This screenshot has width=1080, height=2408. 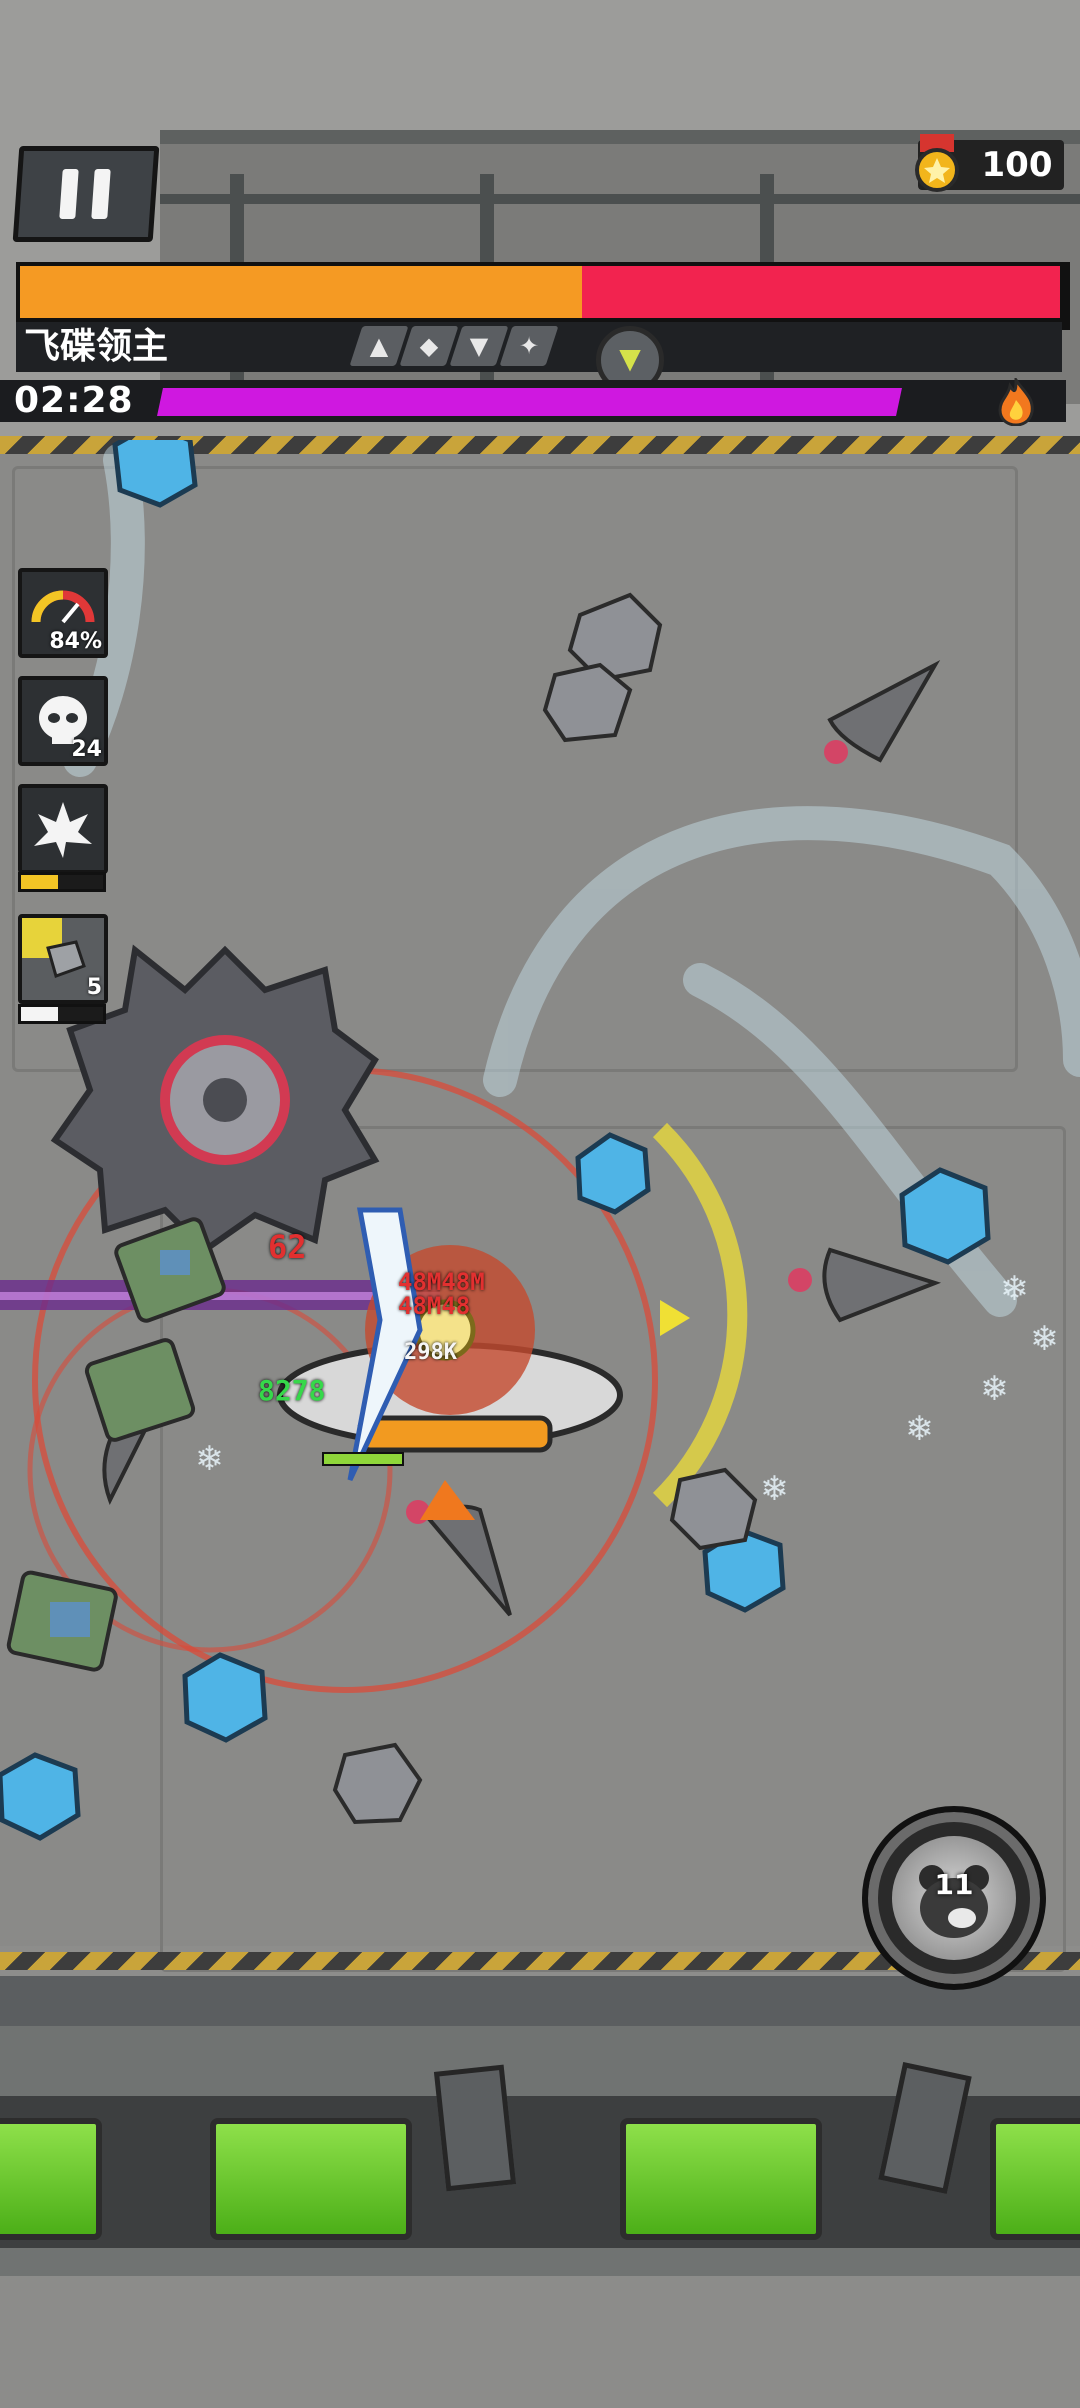 What do you see at coordinates (1017, 165) in the screenshot?
I see `medal-count: 100` at bounding box center [1017, 165].